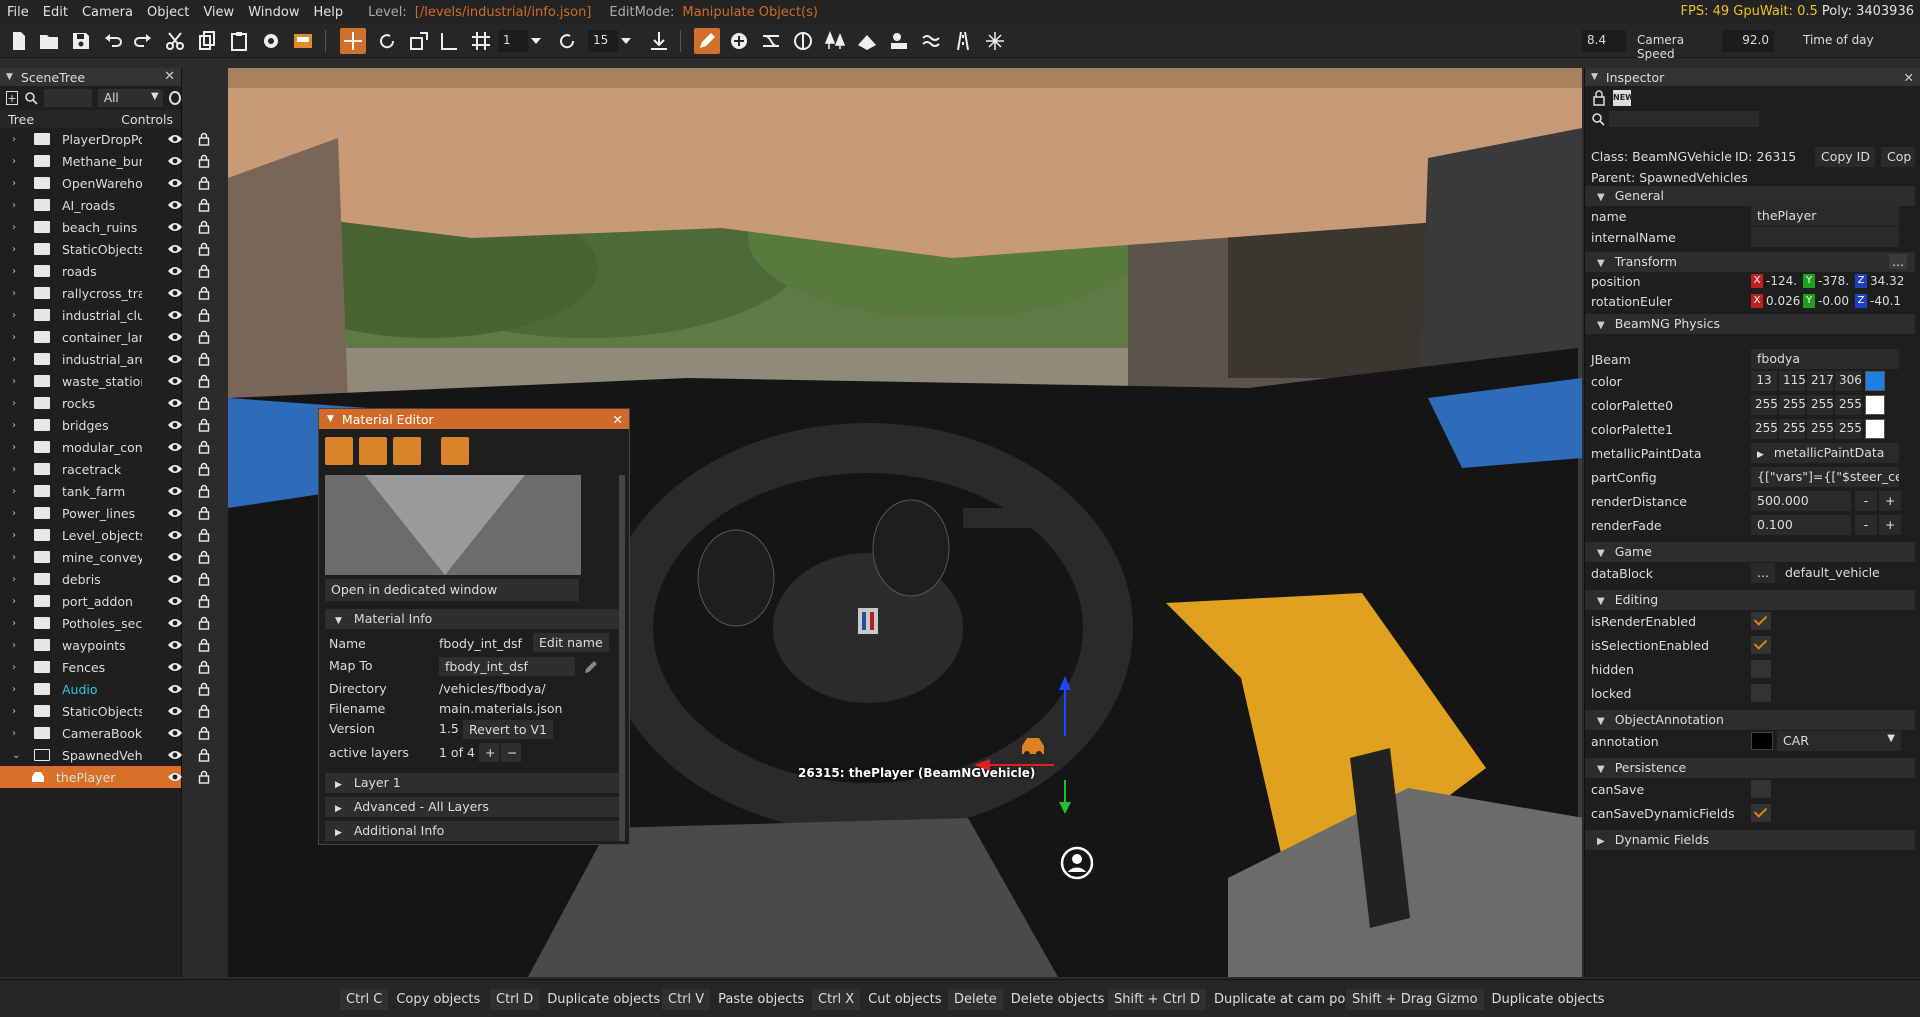 Image resolution: width=1920 pixels, height=1017 pixels. Describe the element at coordinates (1750, 600) in the screenshot. I see `section-editing: ▼ Editing` at that location.